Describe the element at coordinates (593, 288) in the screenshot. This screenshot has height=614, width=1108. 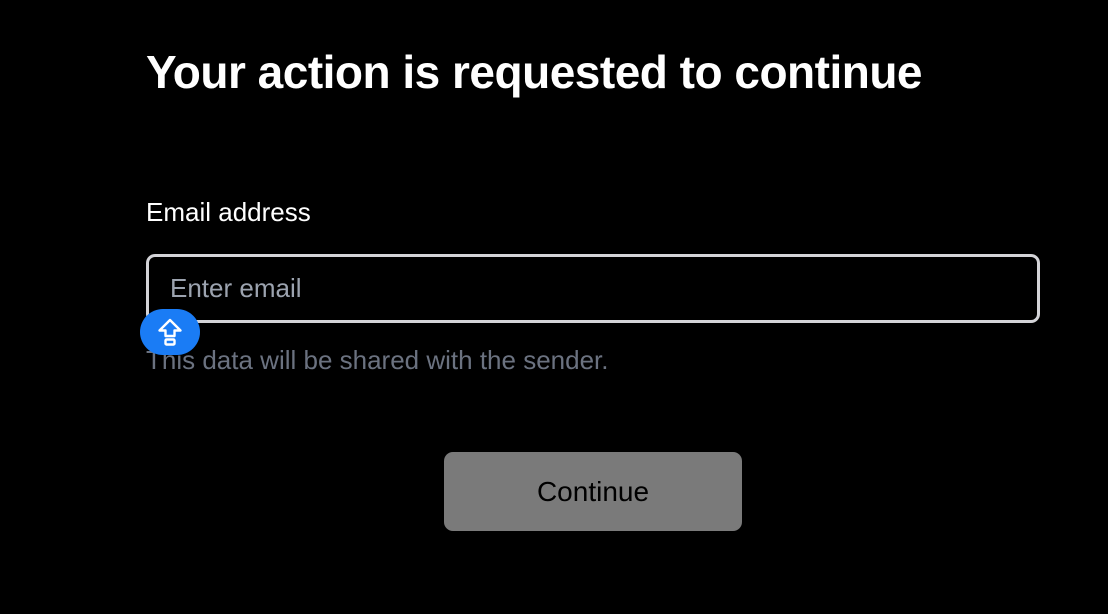
I see `email-field` at that location.